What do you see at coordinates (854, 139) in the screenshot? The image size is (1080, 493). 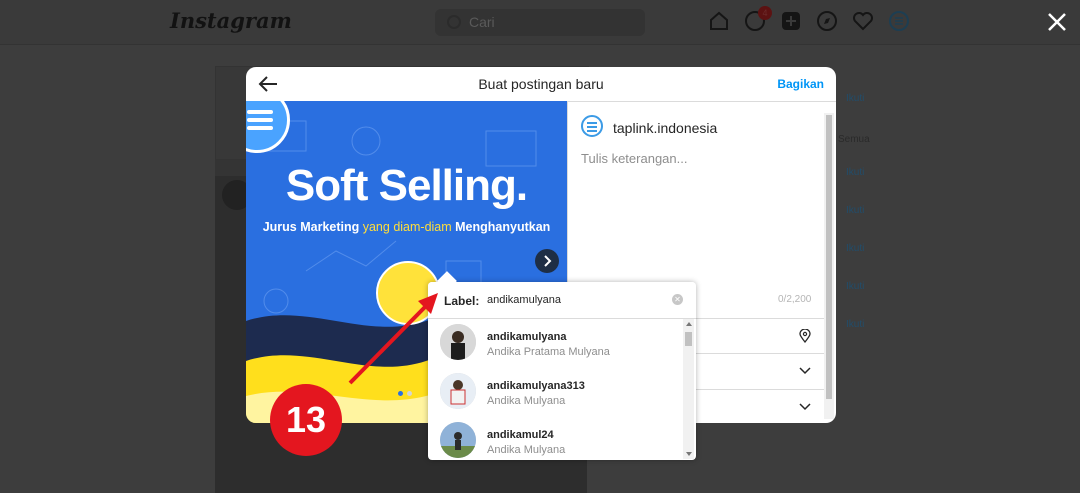 I see `see-all-link: Semua` at bounding box center [854, 139].